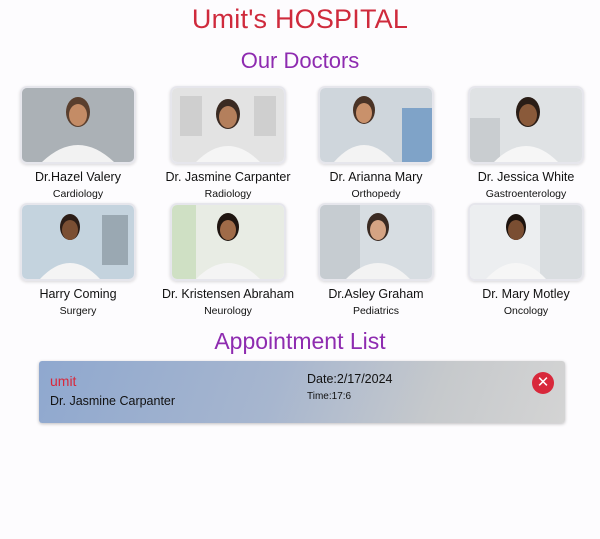 This screenshot has height=539, width=600. What do you see at coordinates (228, 177) in the screenshot?
I see `doctor-name: Dr. Jasmine Carpanter` at bounding box center [228, 177].